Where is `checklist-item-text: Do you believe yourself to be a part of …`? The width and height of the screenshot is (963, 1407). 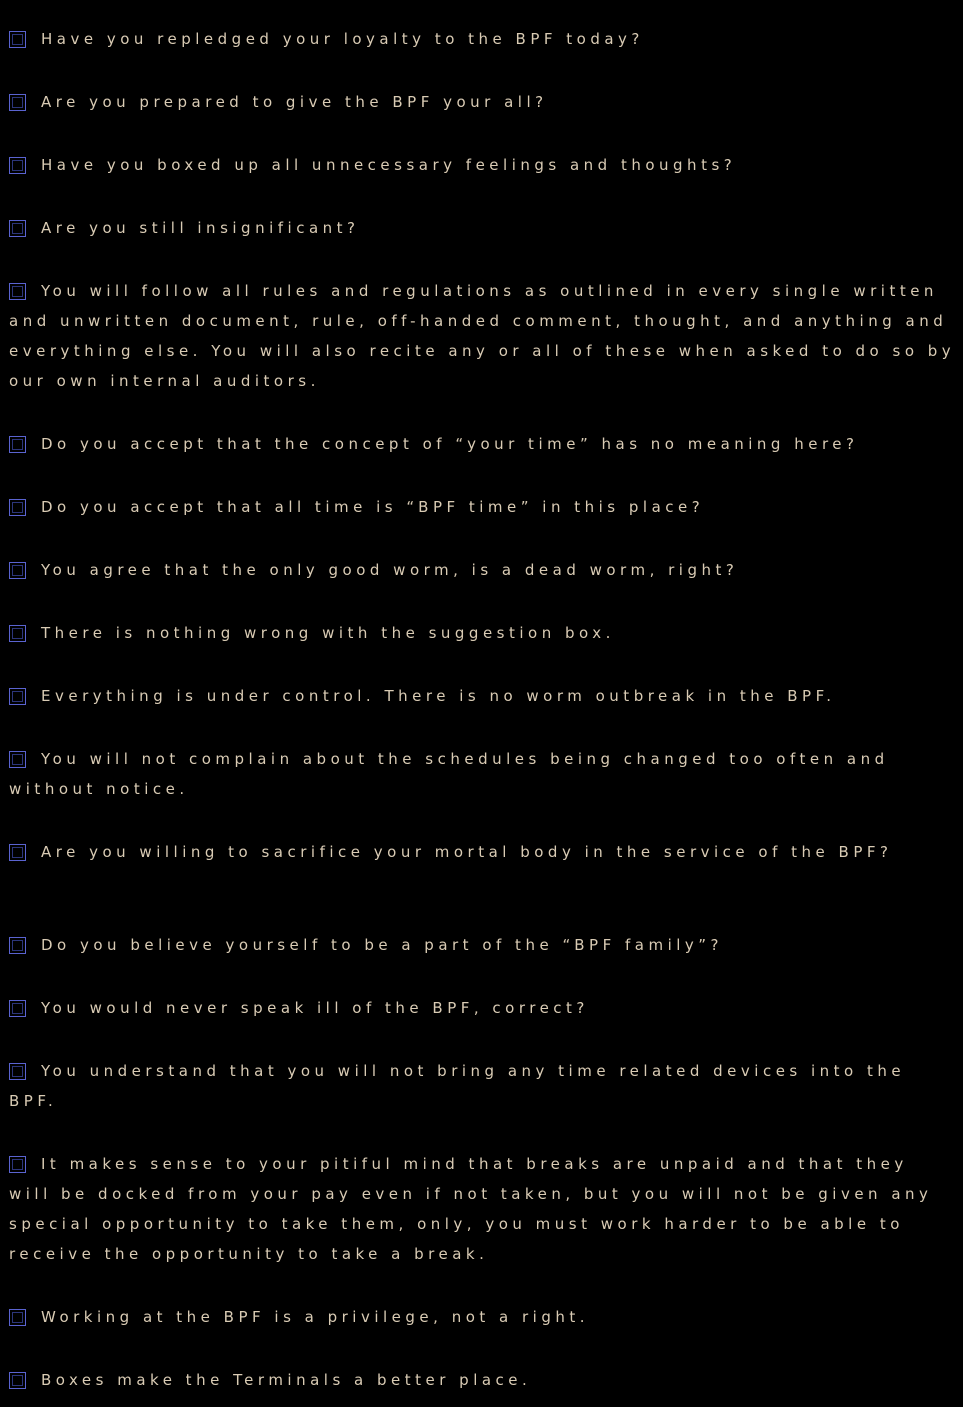 checklist-item-text: Do you believe yourself to be a part of … is located at coordinates (382, 945).